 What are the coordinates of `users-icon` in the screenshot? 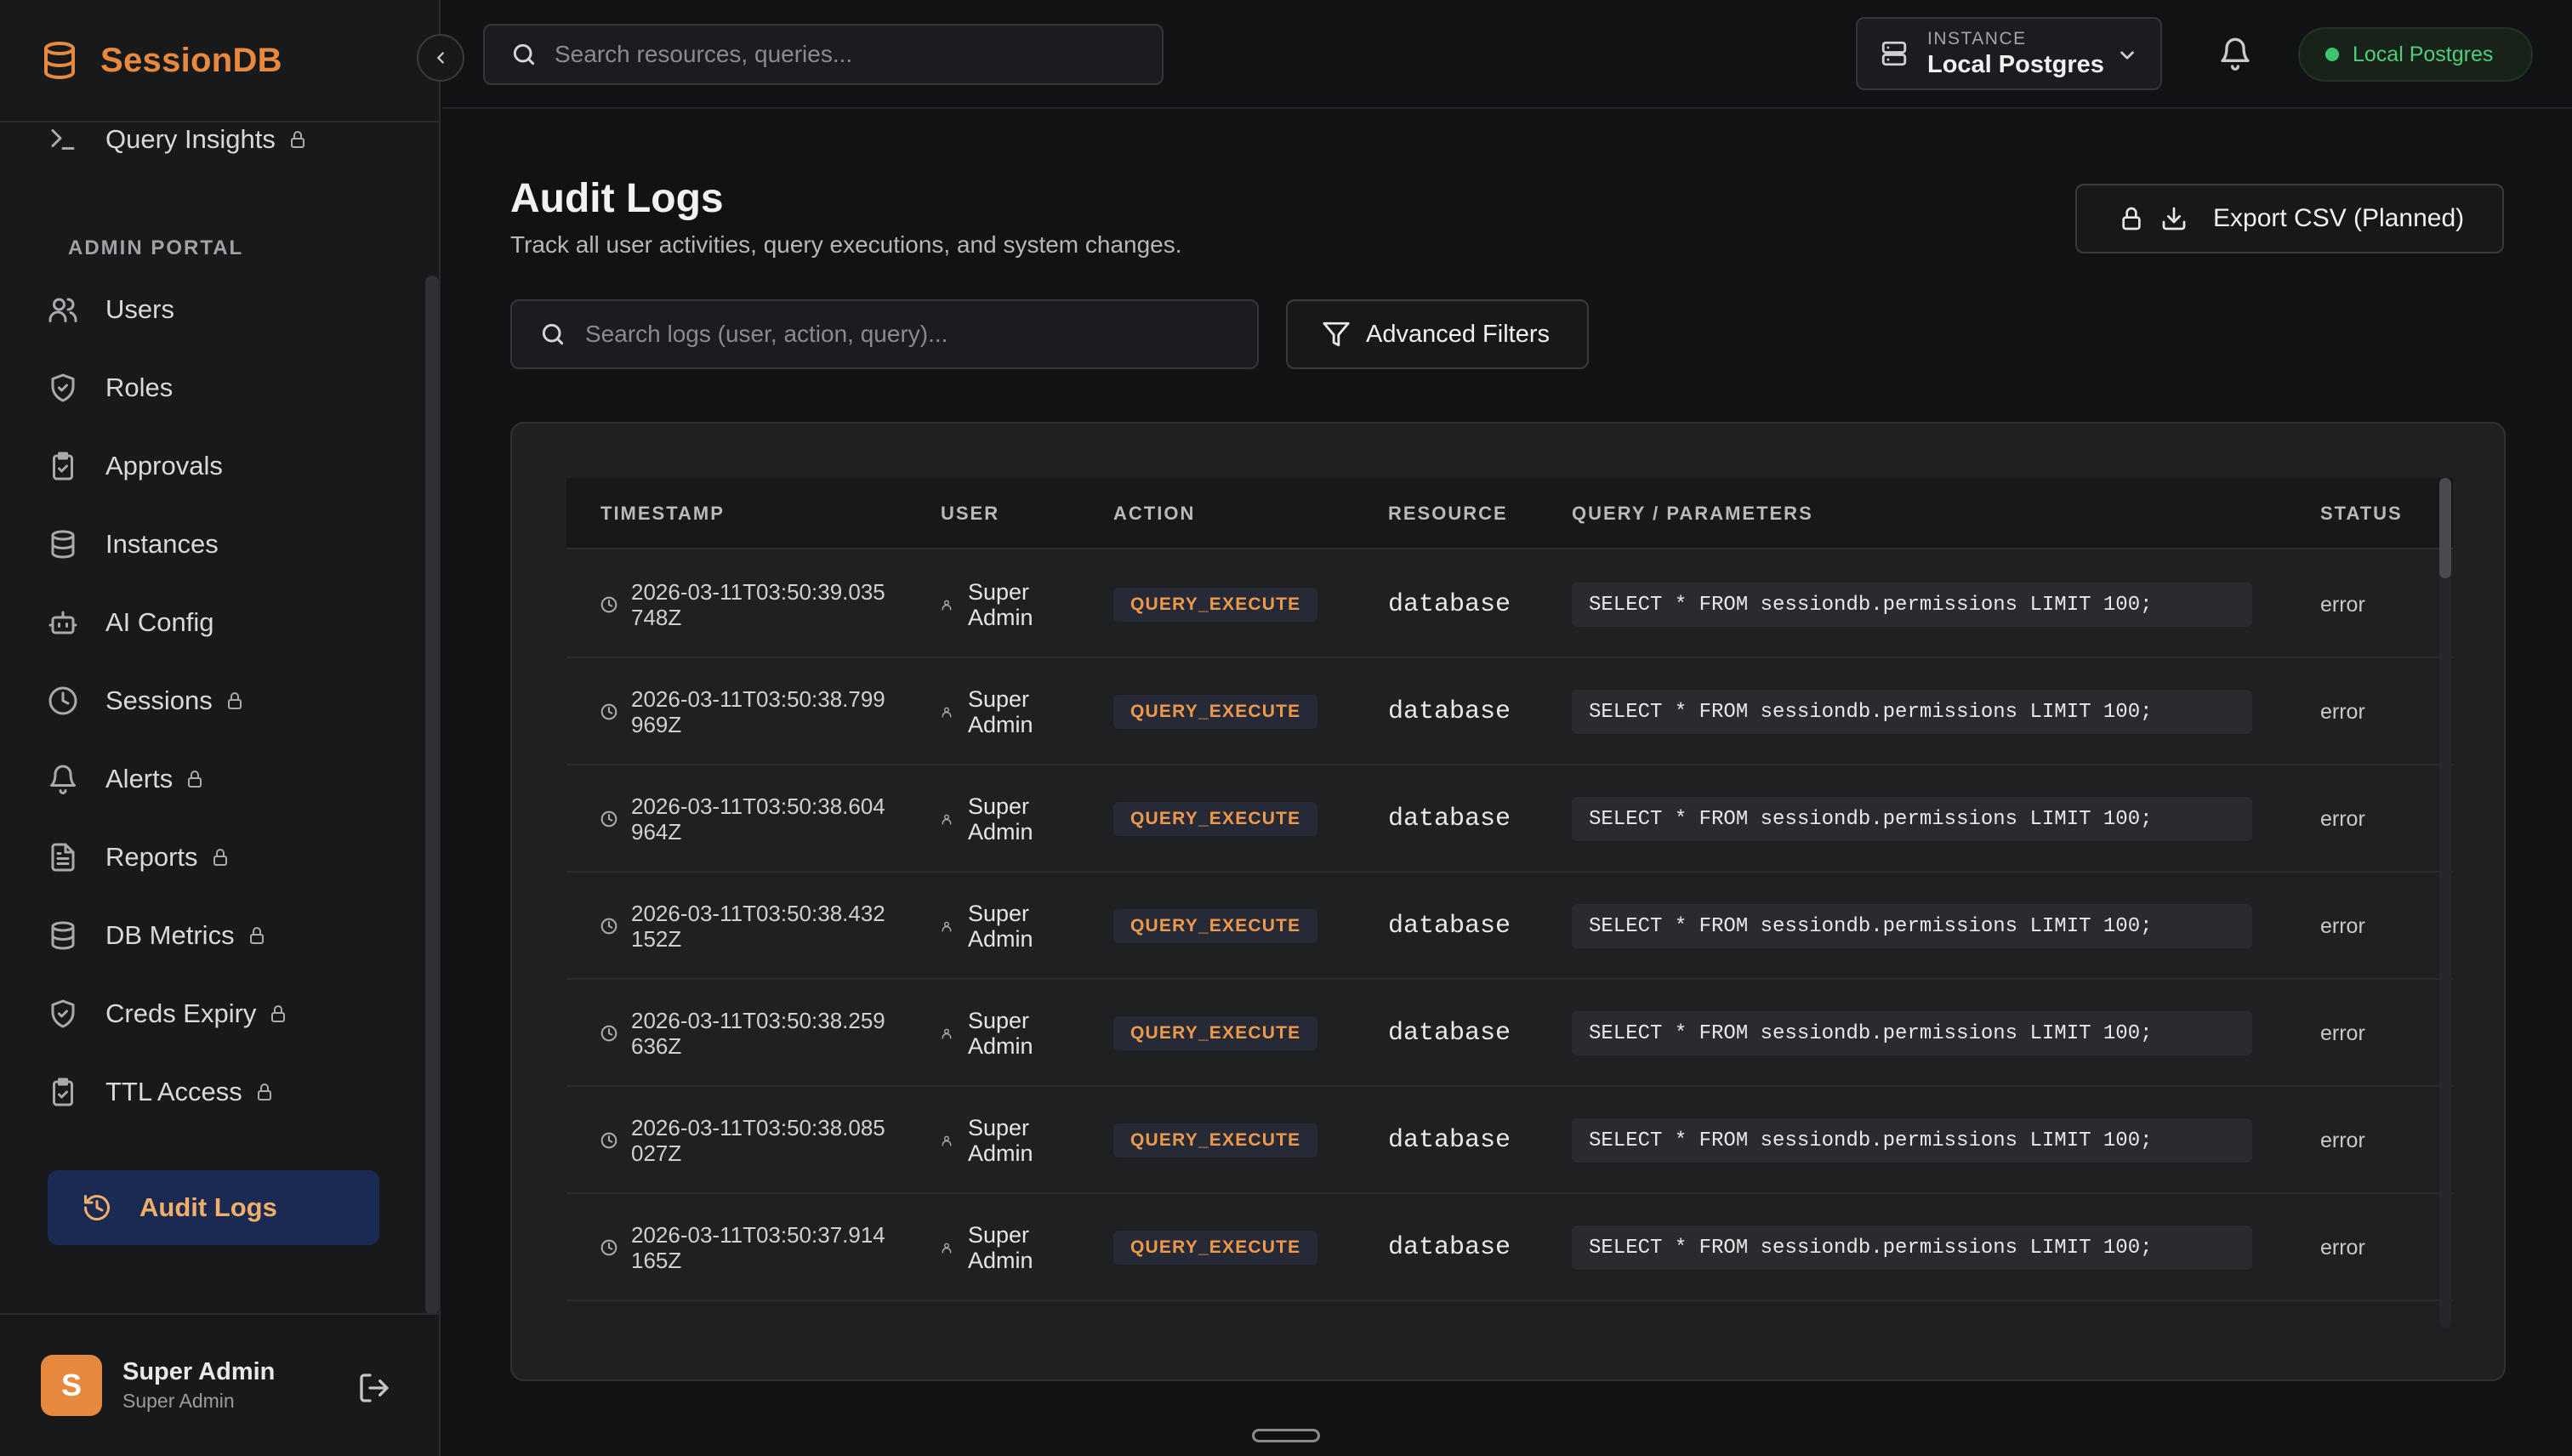 It's located at (63, 310).